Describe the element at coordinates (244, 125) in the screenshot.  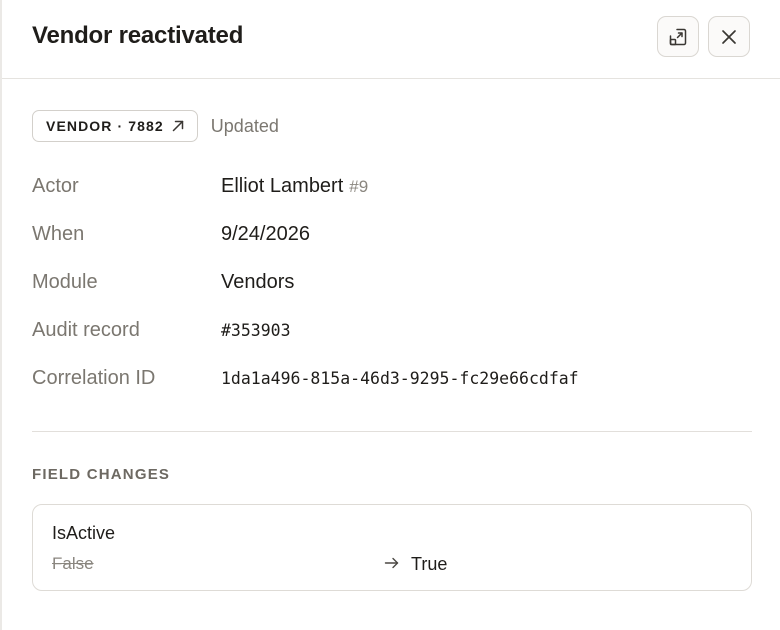
I see `status-text: Updated` at that location.